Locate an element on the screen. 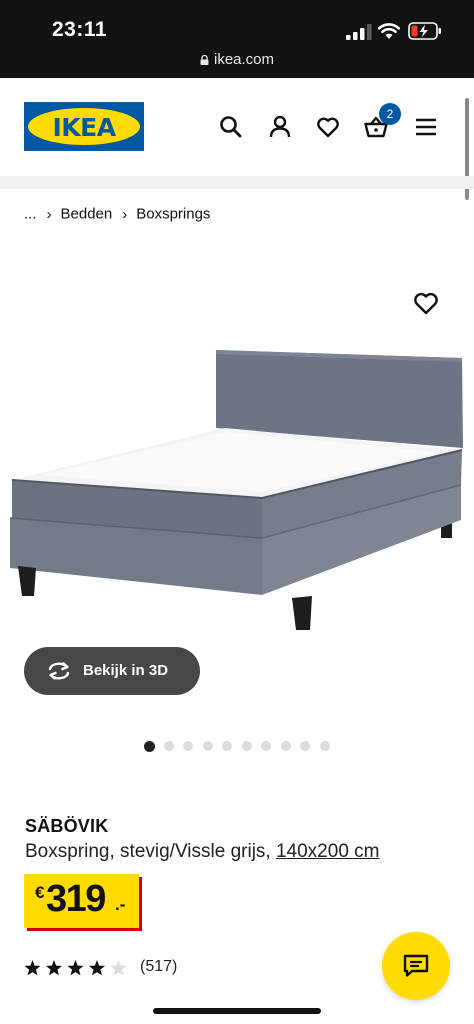 The width and height of the screenshot is (474, 1024). cart-count-badge: 2 is located at coordinates (390, 114).